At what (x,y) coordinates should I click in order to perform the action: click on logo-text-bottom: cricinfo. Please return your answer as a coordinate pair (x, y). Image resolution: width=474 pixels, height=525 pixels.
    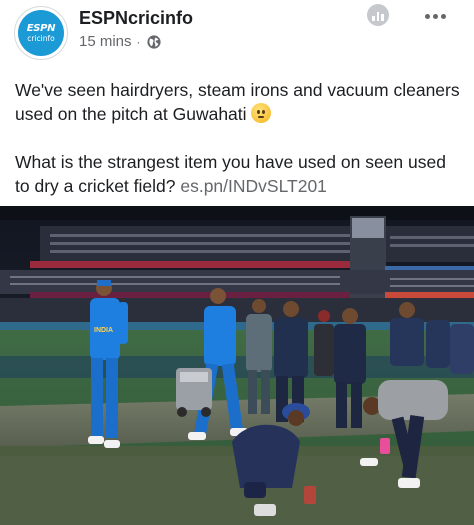
    Looking at the image, I should click on (41, 38).